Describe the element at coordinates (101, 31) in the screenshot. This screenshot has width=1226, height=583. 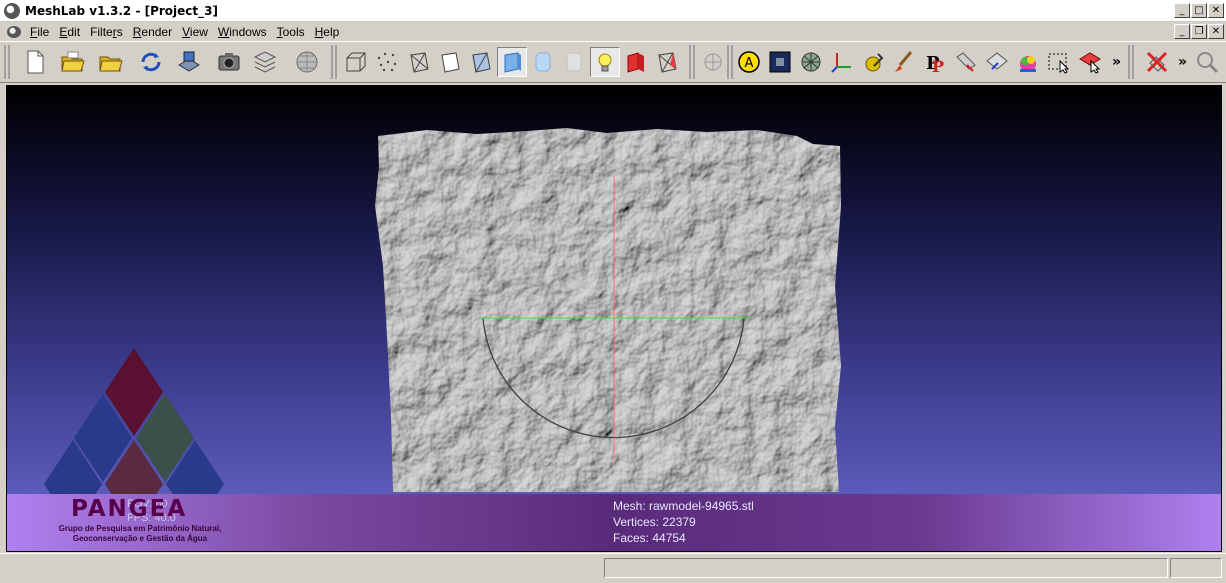
I see `menu-filters-label: Filte` at that location.